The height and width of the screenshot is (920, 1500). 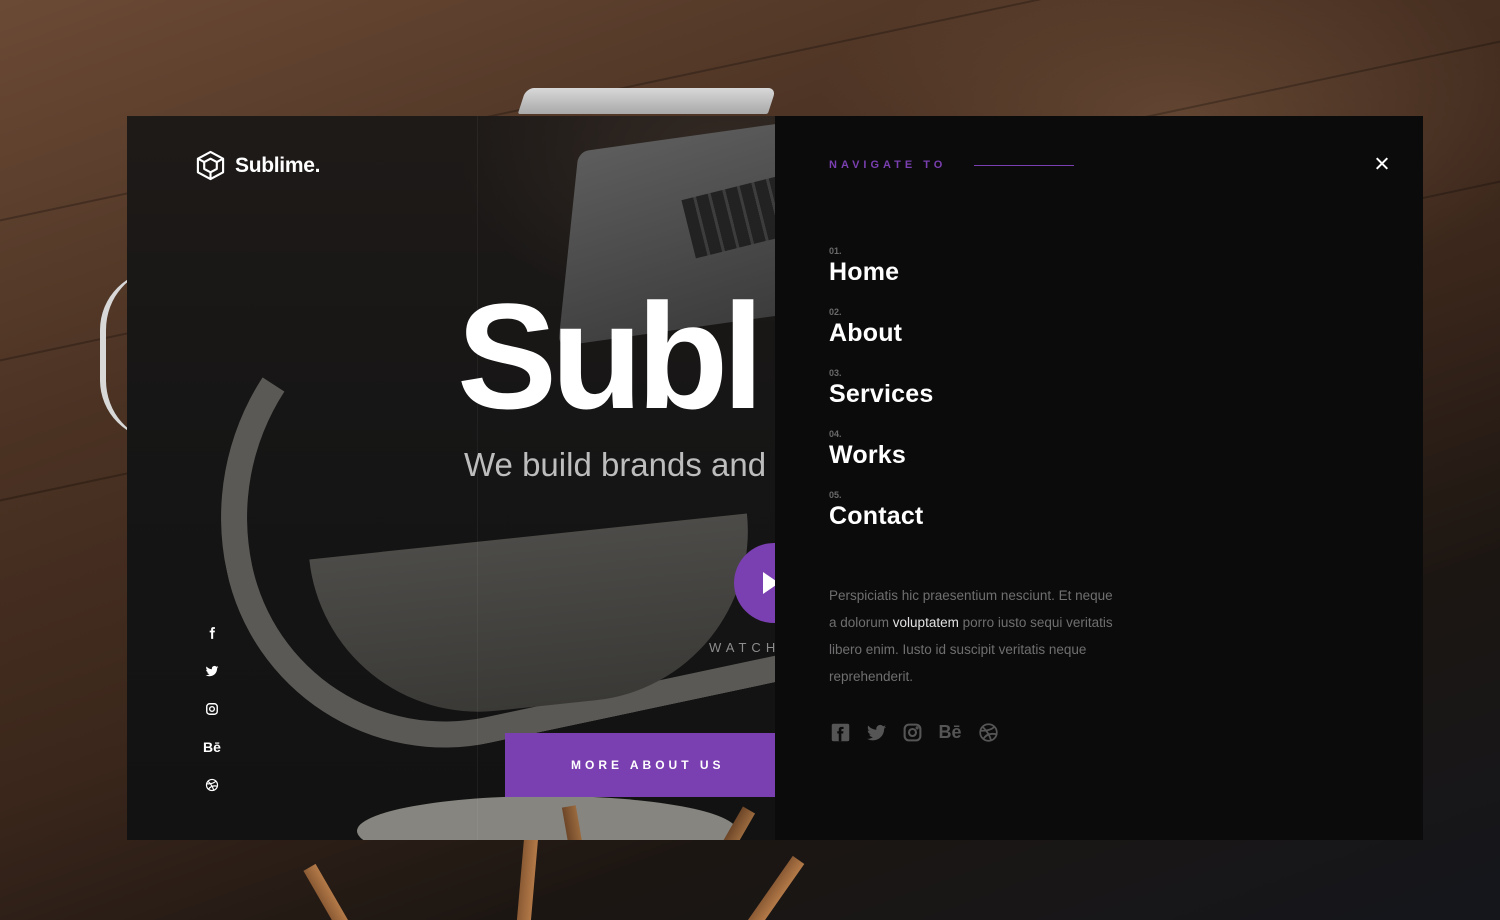 What do you see at coordinates (769, 583) in the screenshot?
I see `play-icon` at bounding box center [769, 583].